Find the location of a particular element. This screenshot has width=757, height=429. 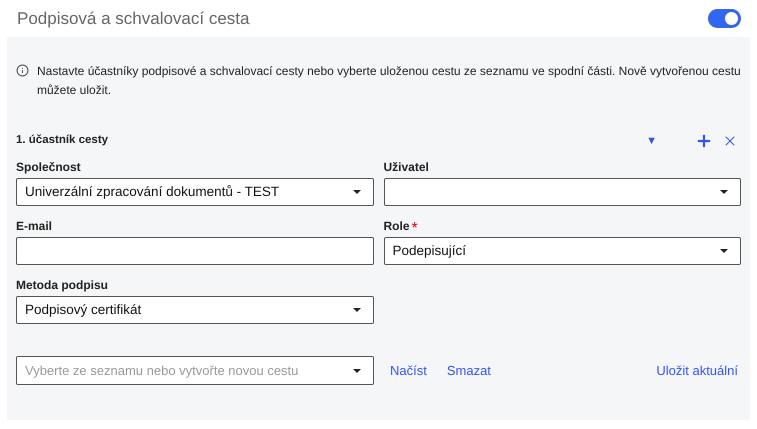

select-field: Podpisový certifikát is located at coordinates (195, 310).